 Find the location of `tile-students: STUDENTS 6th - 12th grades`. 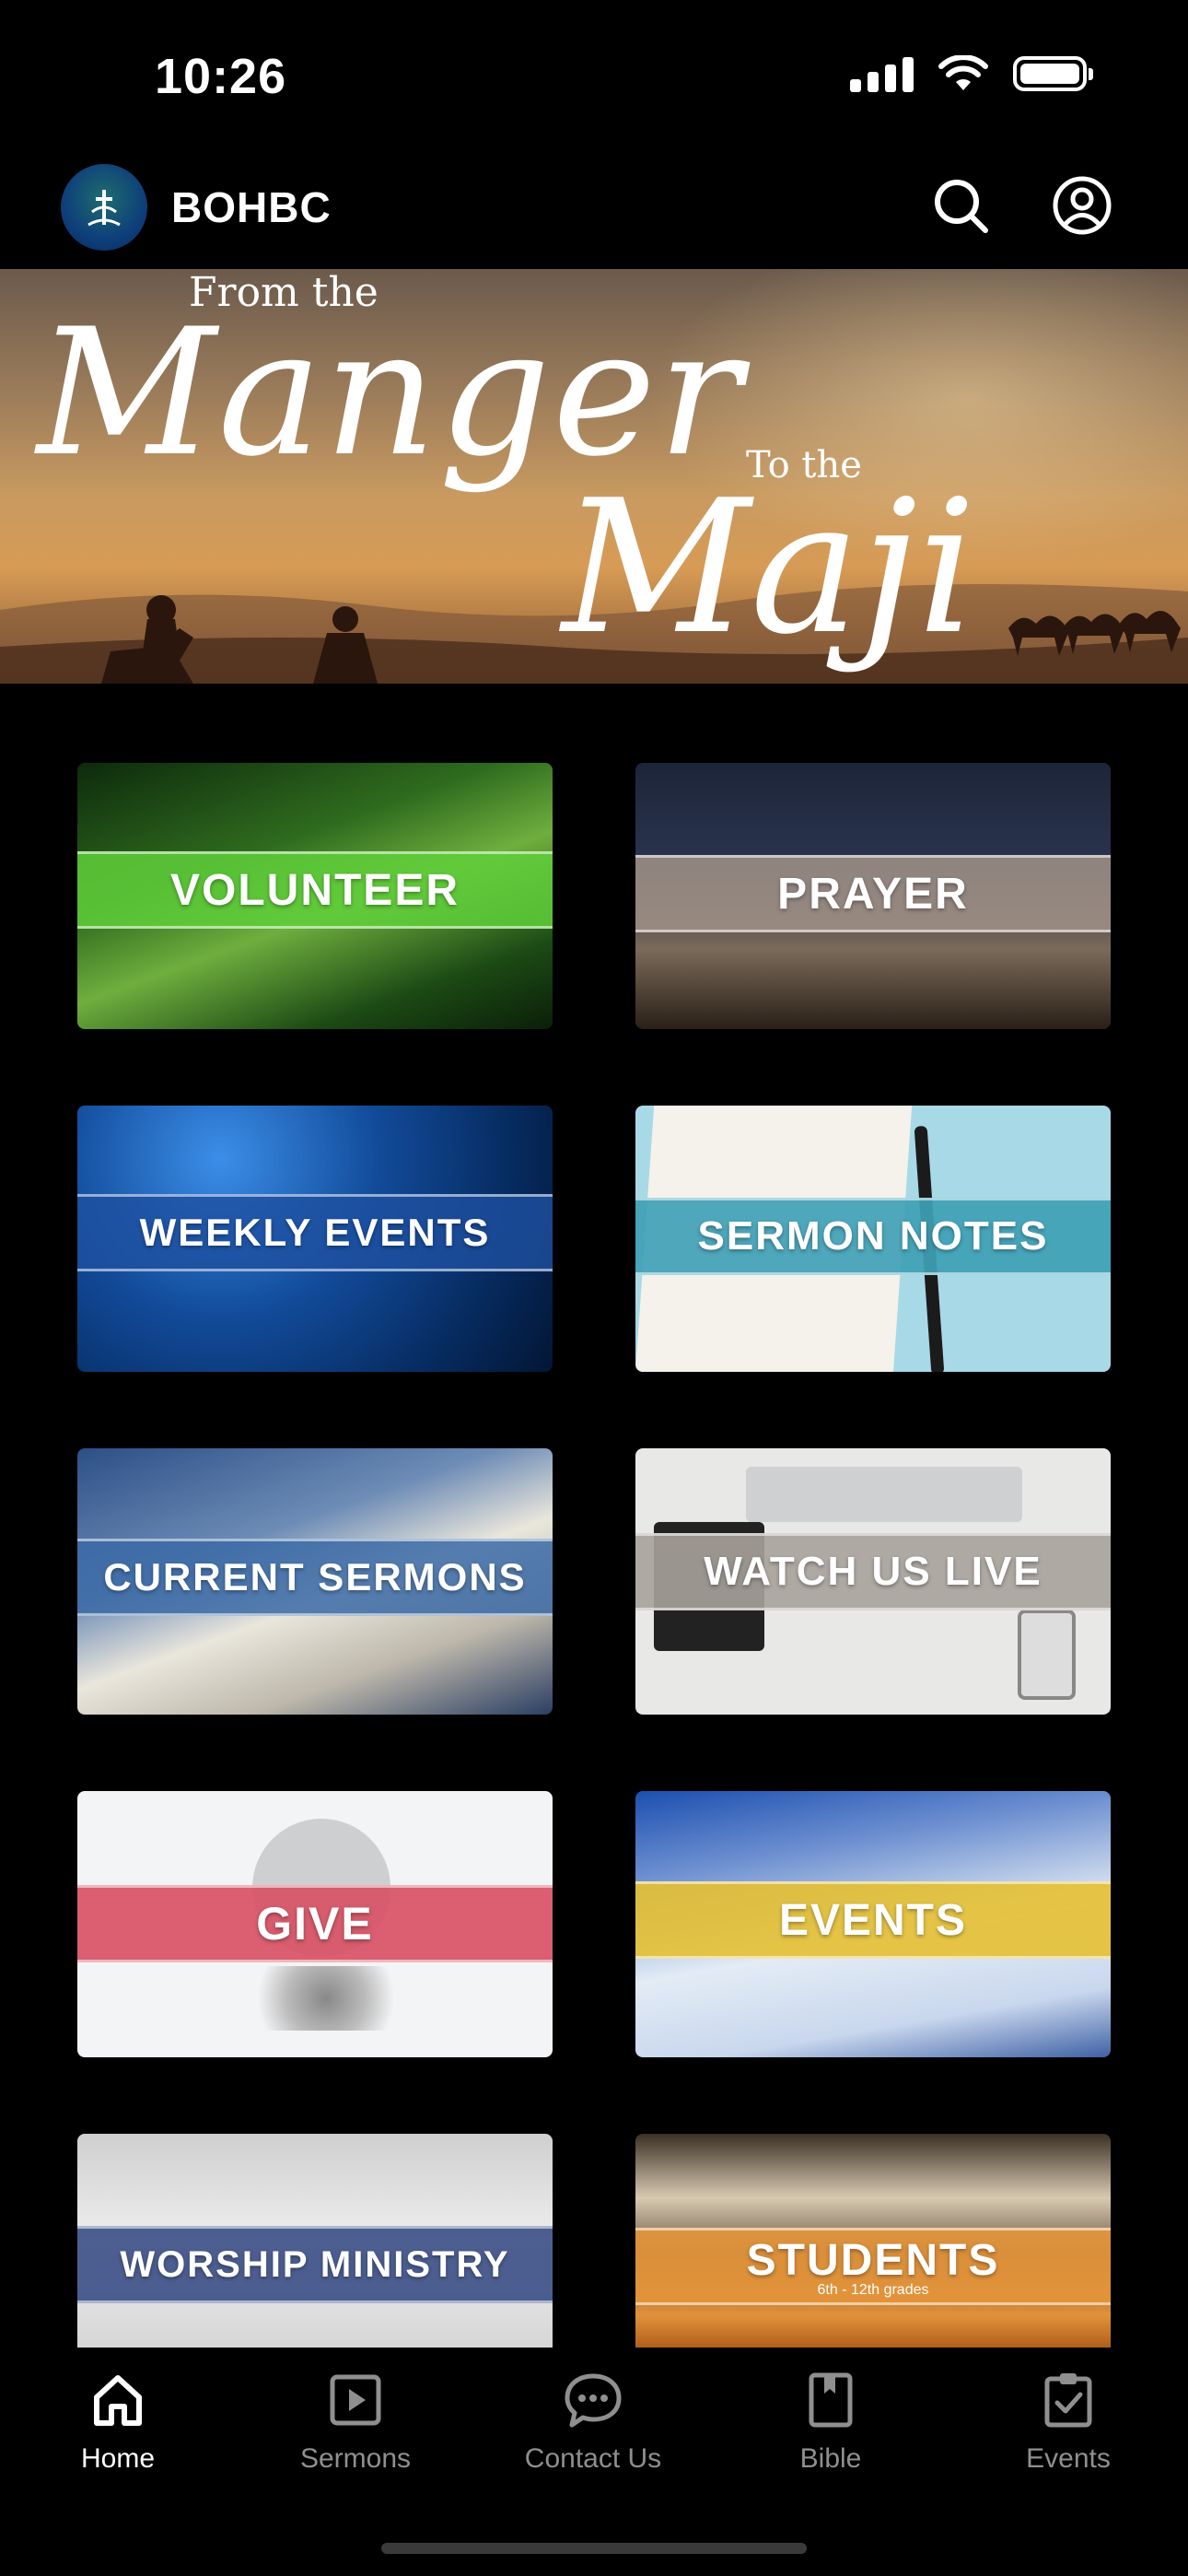

tile-students: STUDENTS 6th - 12th grades is located at coordinates (873, 2241).